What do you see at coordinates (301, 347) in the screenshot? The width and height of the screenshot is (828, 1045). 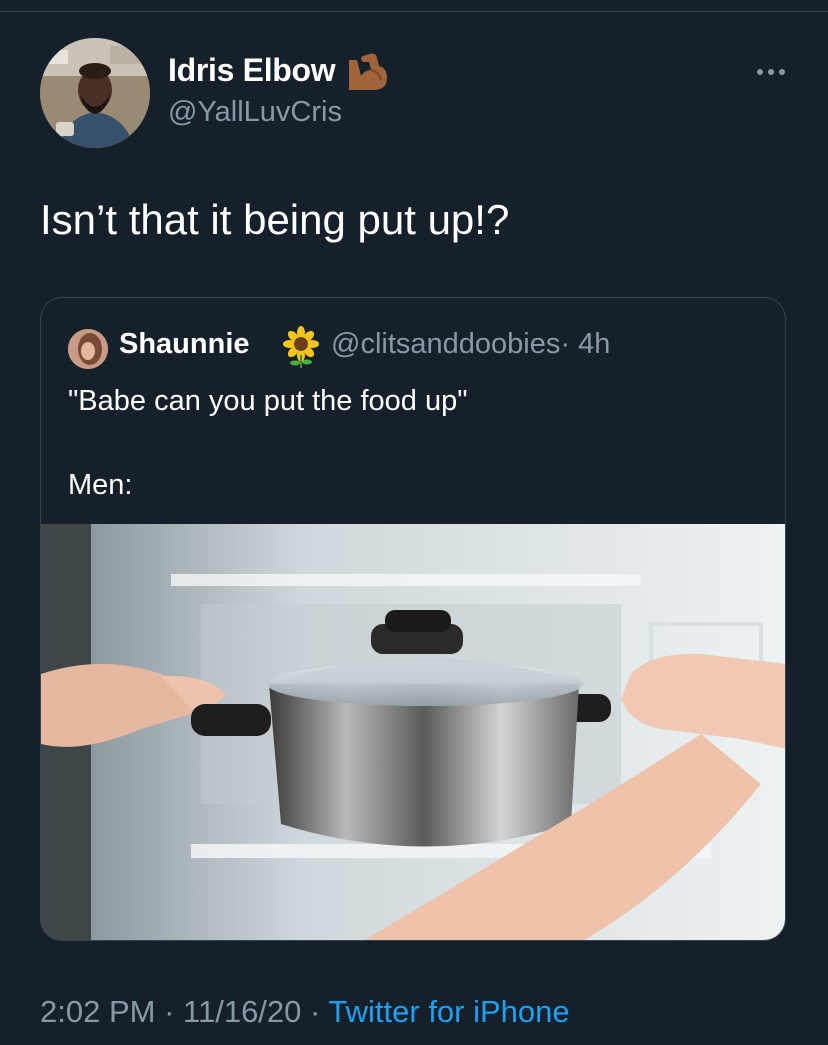 I see `sunflower-emoji-icon` at bounding box center [301, 347].